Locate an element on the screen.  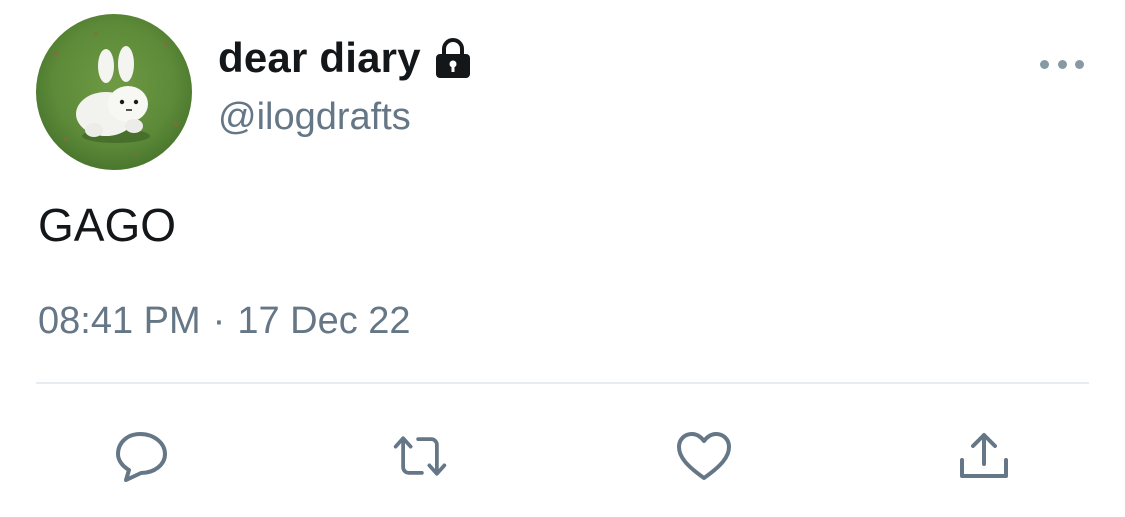
user-info: dear diary is located at coordinates (345, 58).